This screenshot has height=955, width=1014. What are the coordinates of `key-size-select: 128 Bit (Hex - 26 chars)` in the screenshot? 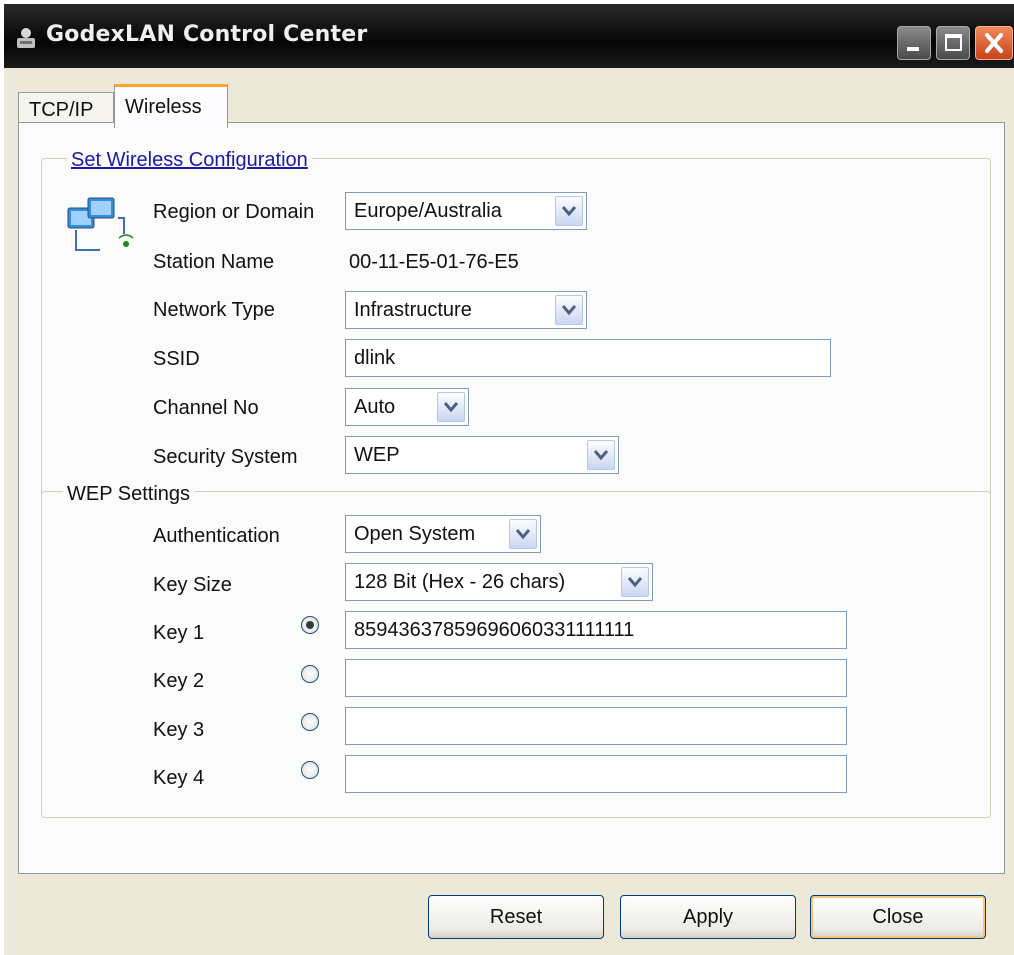 It's located at (499, 582).